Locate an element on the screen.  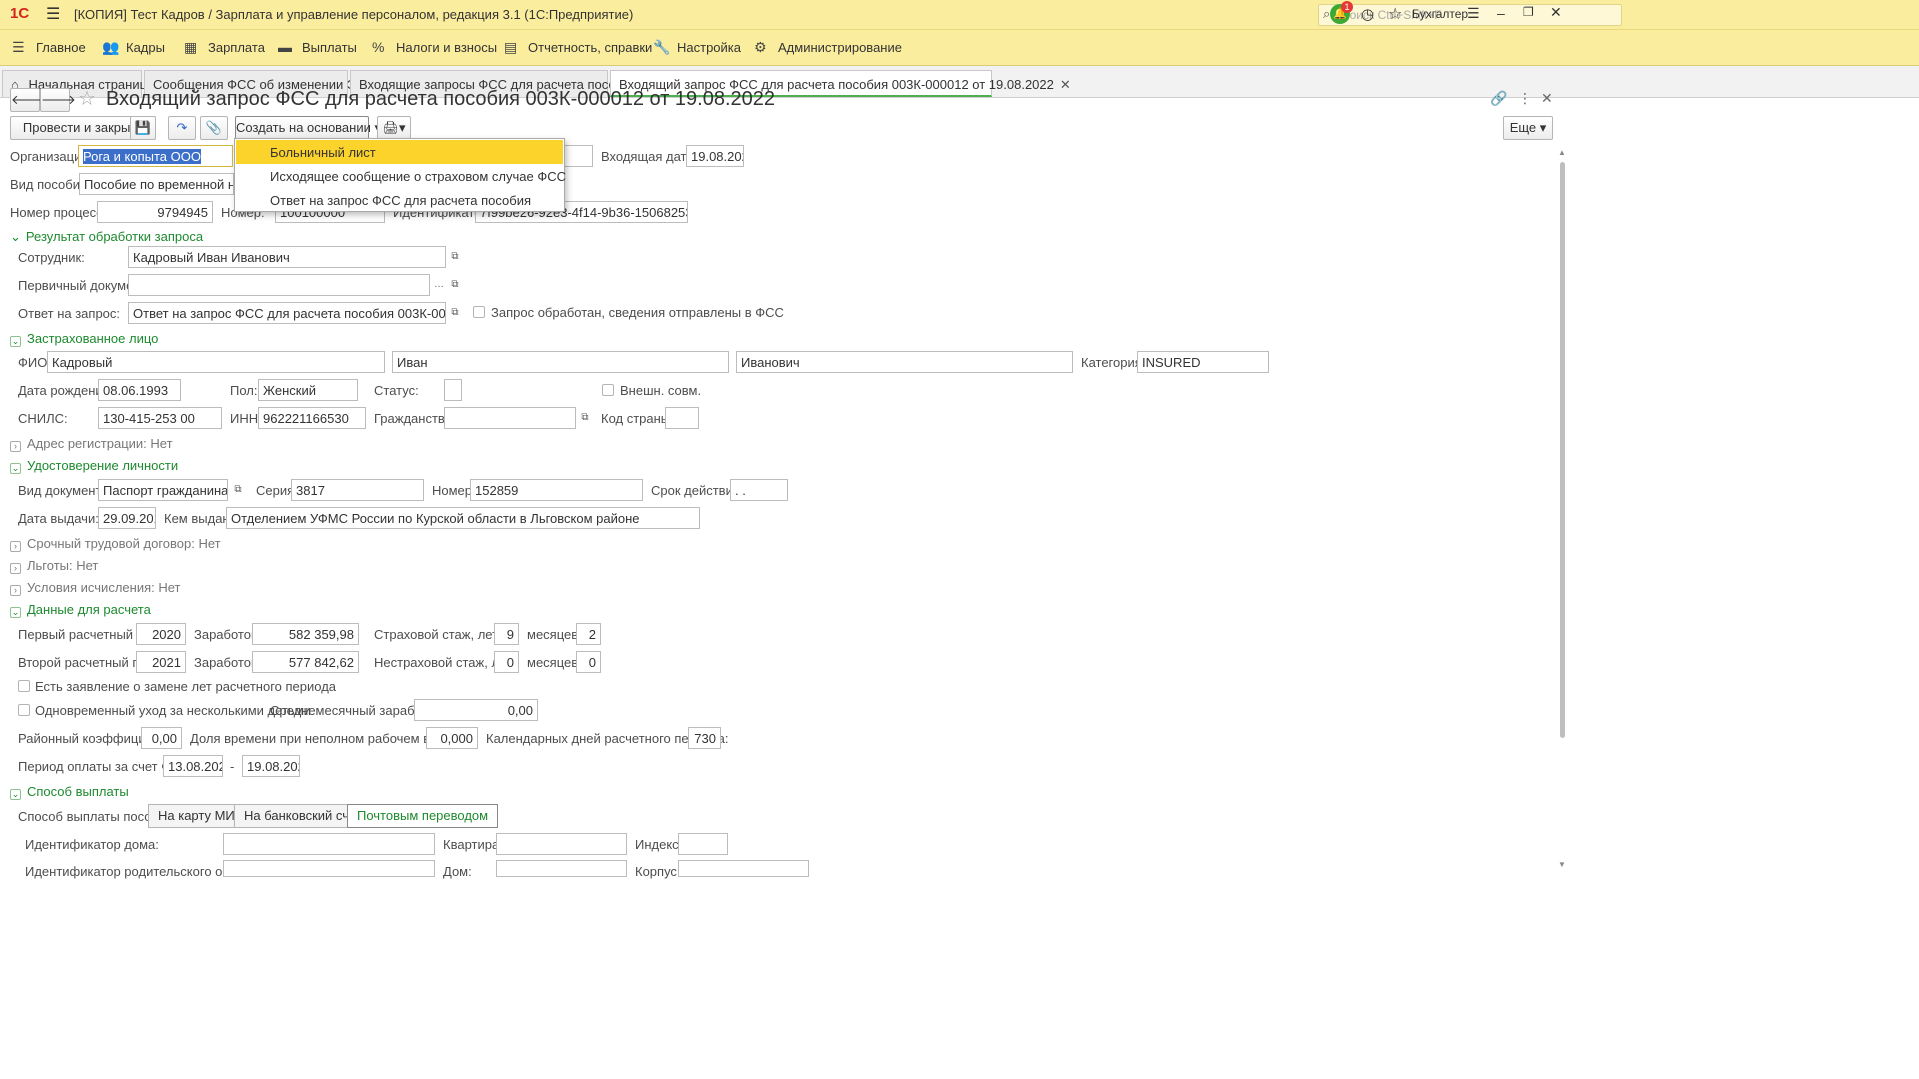
print-menu-button: 🖨▾ is located at coordinates (394, 128).